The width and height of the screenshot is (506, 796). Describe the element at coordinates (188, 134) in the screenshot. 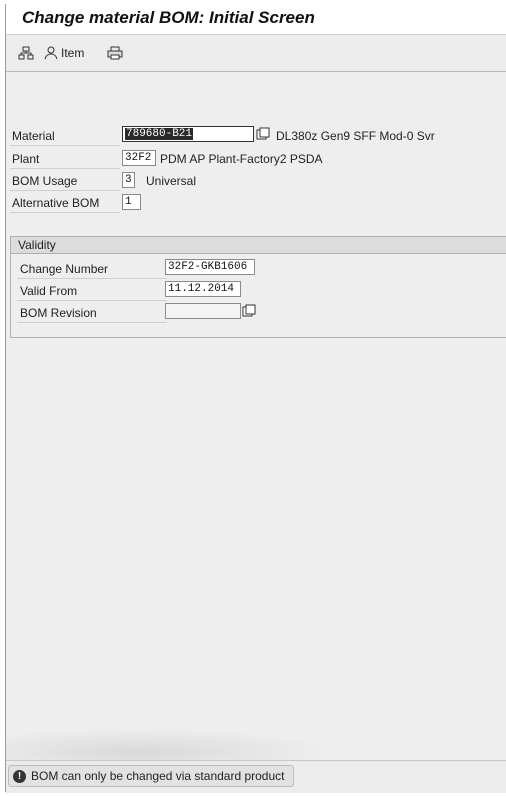

I see `material-input: 789680-B21` at that location.